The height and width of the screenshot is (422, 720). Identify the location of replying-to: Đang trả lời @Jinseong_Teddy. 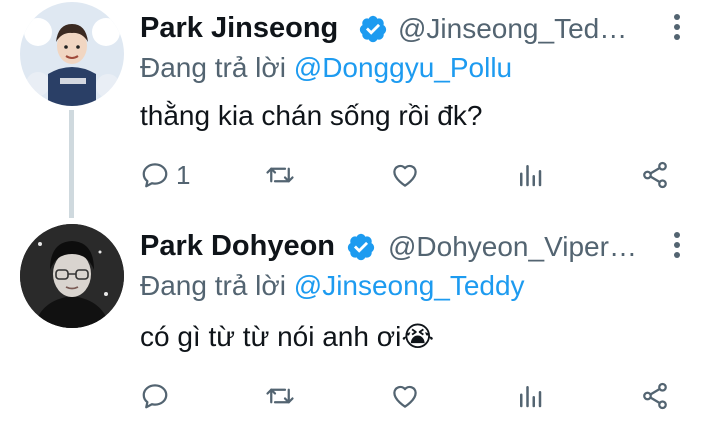
(332, 286).